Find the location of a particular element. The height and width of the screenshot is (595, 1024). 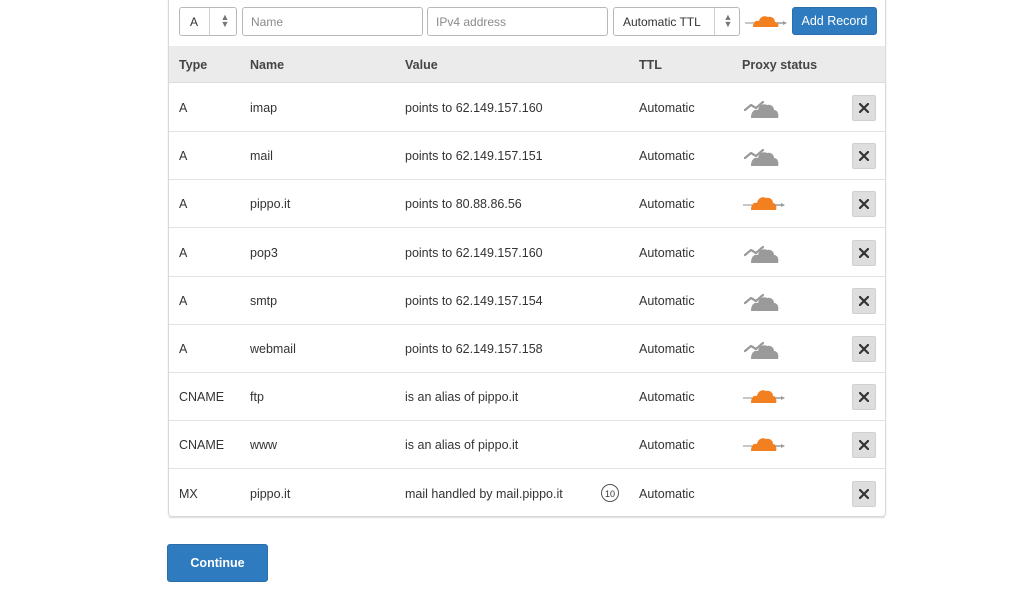

record-name: www is located at coordinates (264, 445).